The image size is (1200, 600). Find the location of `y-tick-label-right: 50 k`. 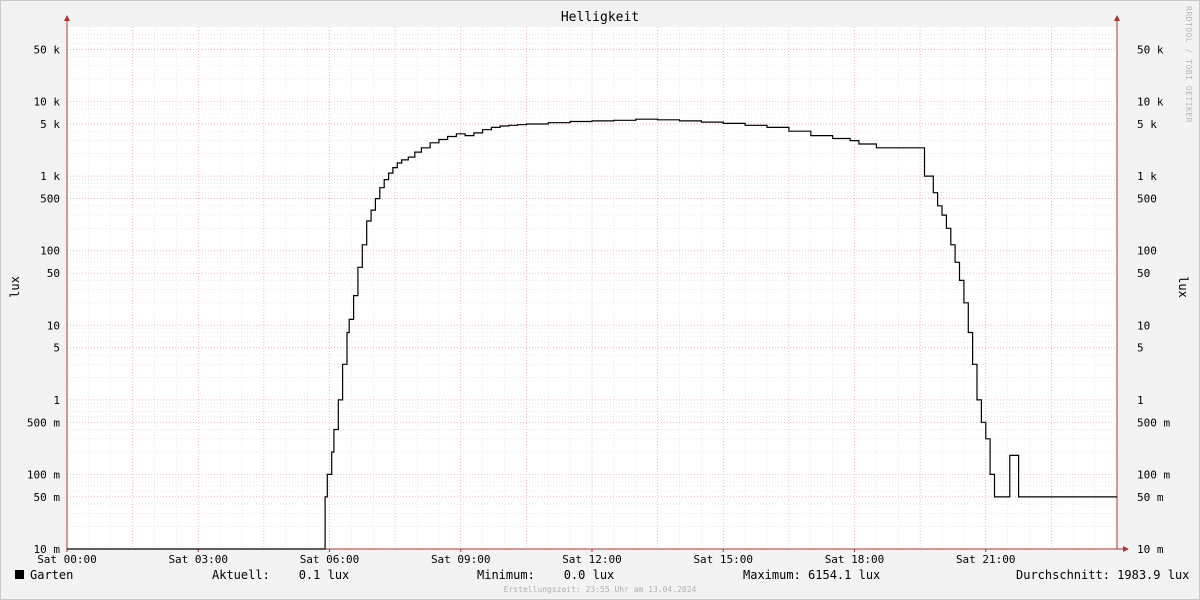

y-tick-label-right: 50 k is located at coordinates (1150, 49).